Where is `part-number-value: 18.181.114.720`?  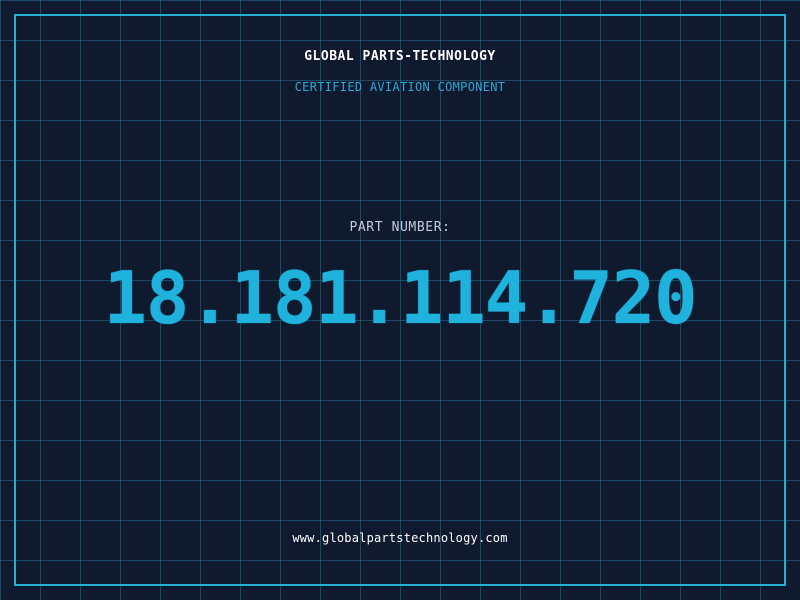 part-number-value: 18.181.114.720 is located at coordinates (400, 298).